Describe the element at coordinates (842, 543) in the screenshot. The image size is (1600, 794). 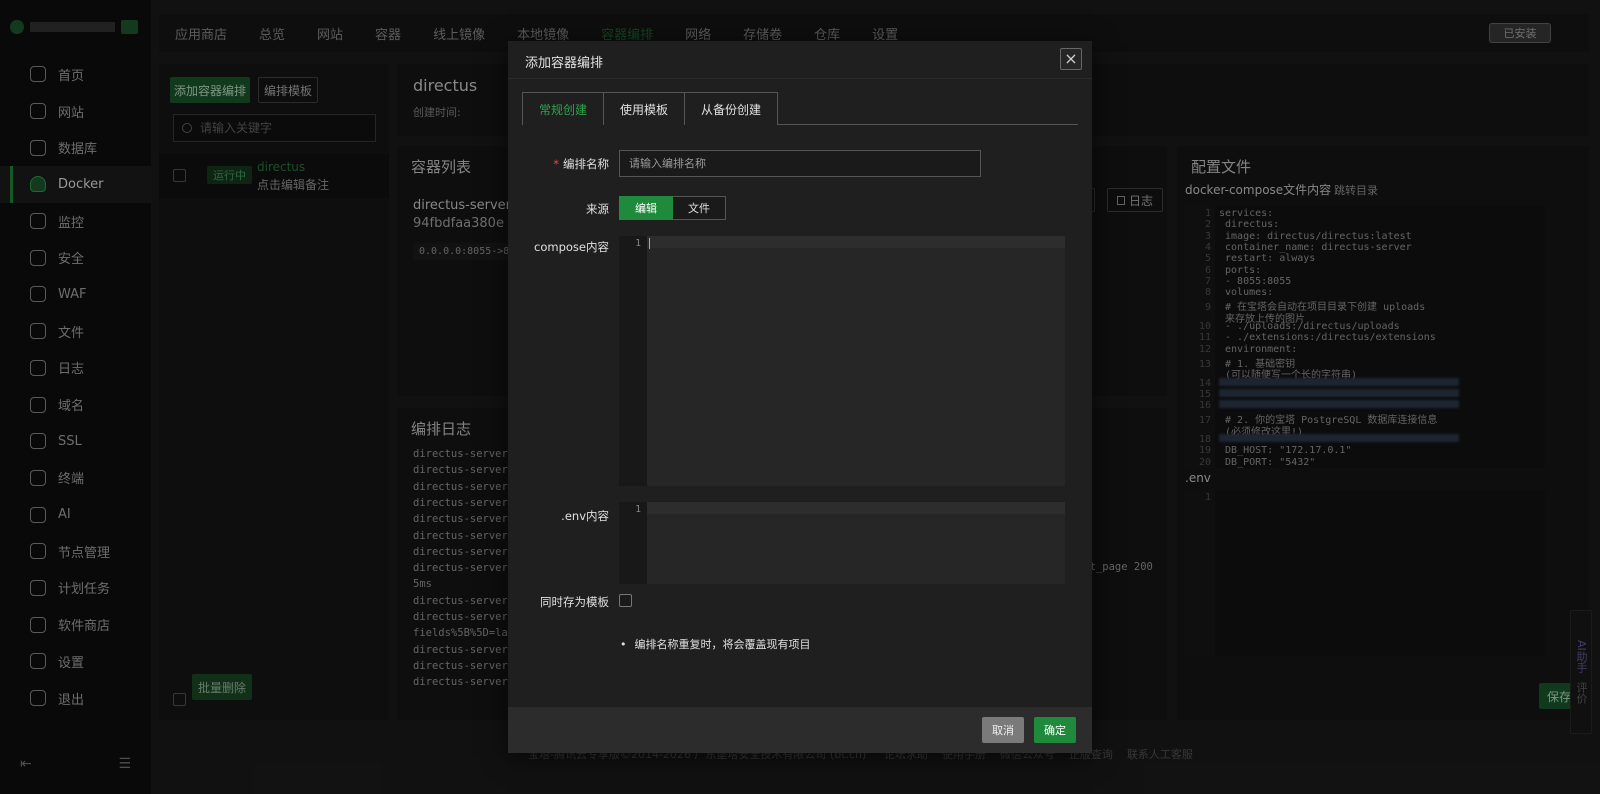
I see `env-editor: 1` at that location.